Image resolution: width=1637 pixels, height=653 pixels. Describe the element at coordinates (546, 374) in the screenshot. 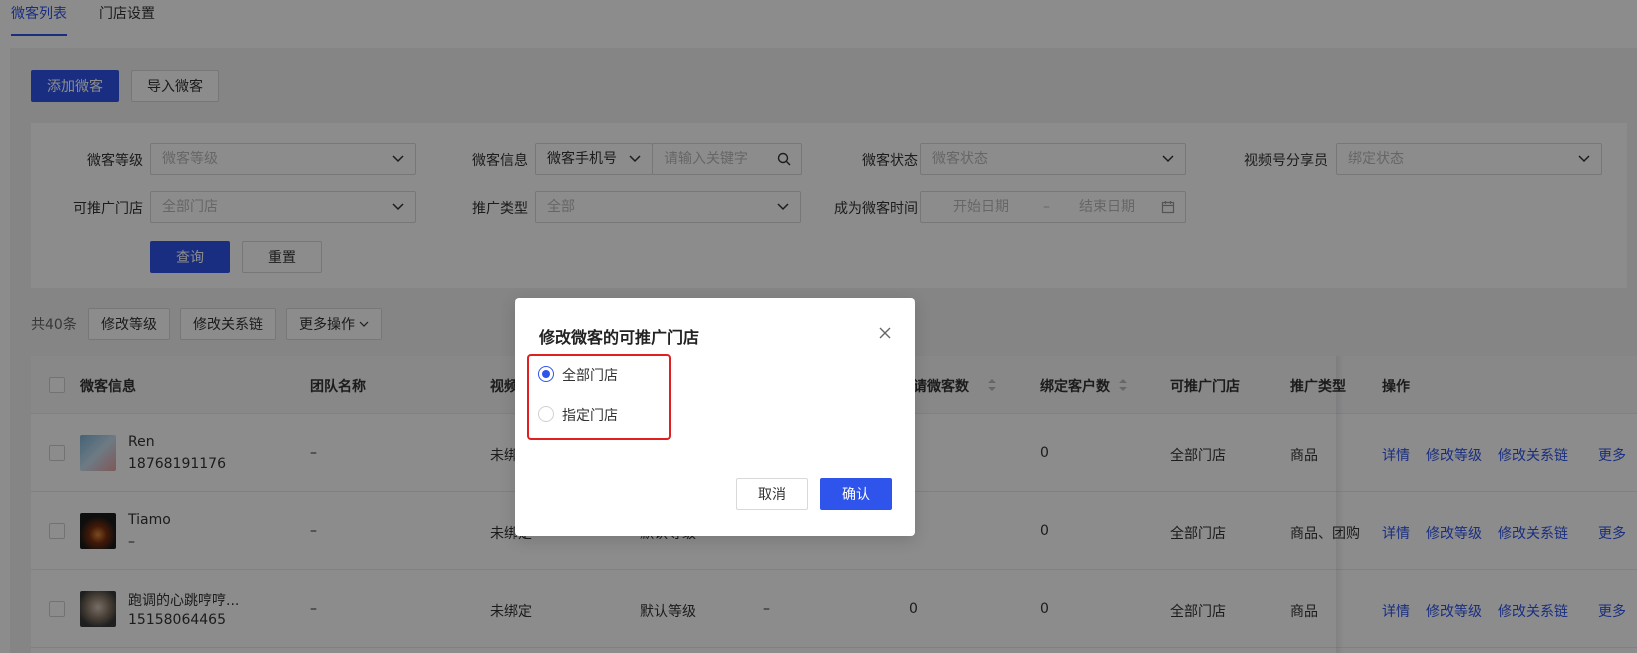

I see `all-stores-radio` at that location.